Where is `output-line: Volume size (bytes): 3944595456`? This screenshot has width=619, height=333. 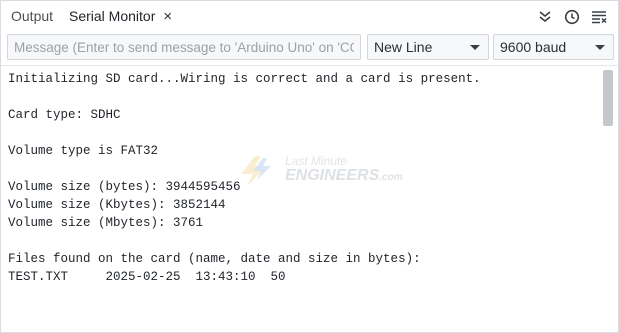
output-line: Volume size (bytes): 3944595456 is located at coordinates (124, 187).